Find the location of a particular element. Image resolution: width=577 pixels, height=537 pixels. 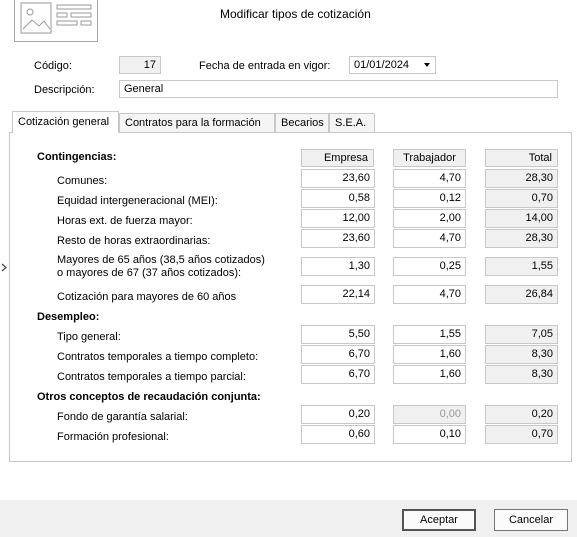

row-label-mayores-60: Cotización para mayores de 60 años is located at coordinates (147, 297).